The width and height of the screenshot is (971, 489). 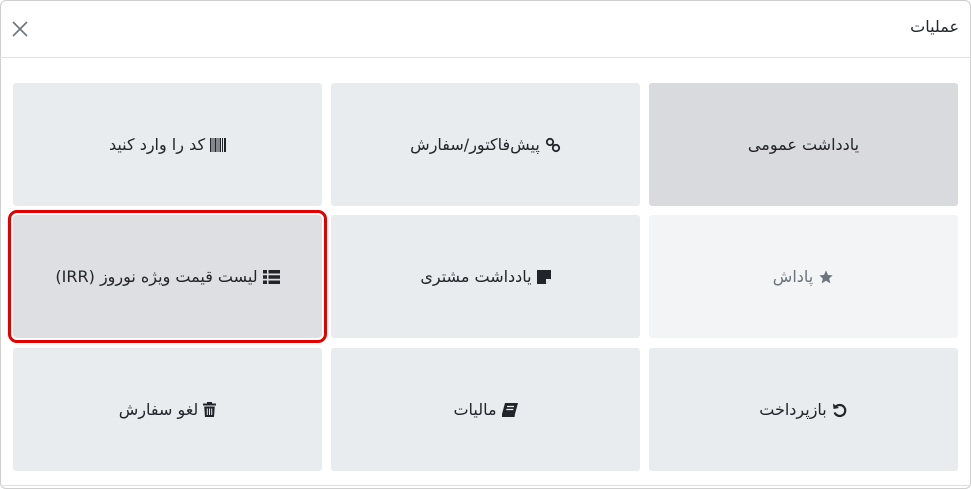 What do you see at coordinates (218, 144) in the screenshot?
I see `barcode-icon` at bounding box center [218, 144].